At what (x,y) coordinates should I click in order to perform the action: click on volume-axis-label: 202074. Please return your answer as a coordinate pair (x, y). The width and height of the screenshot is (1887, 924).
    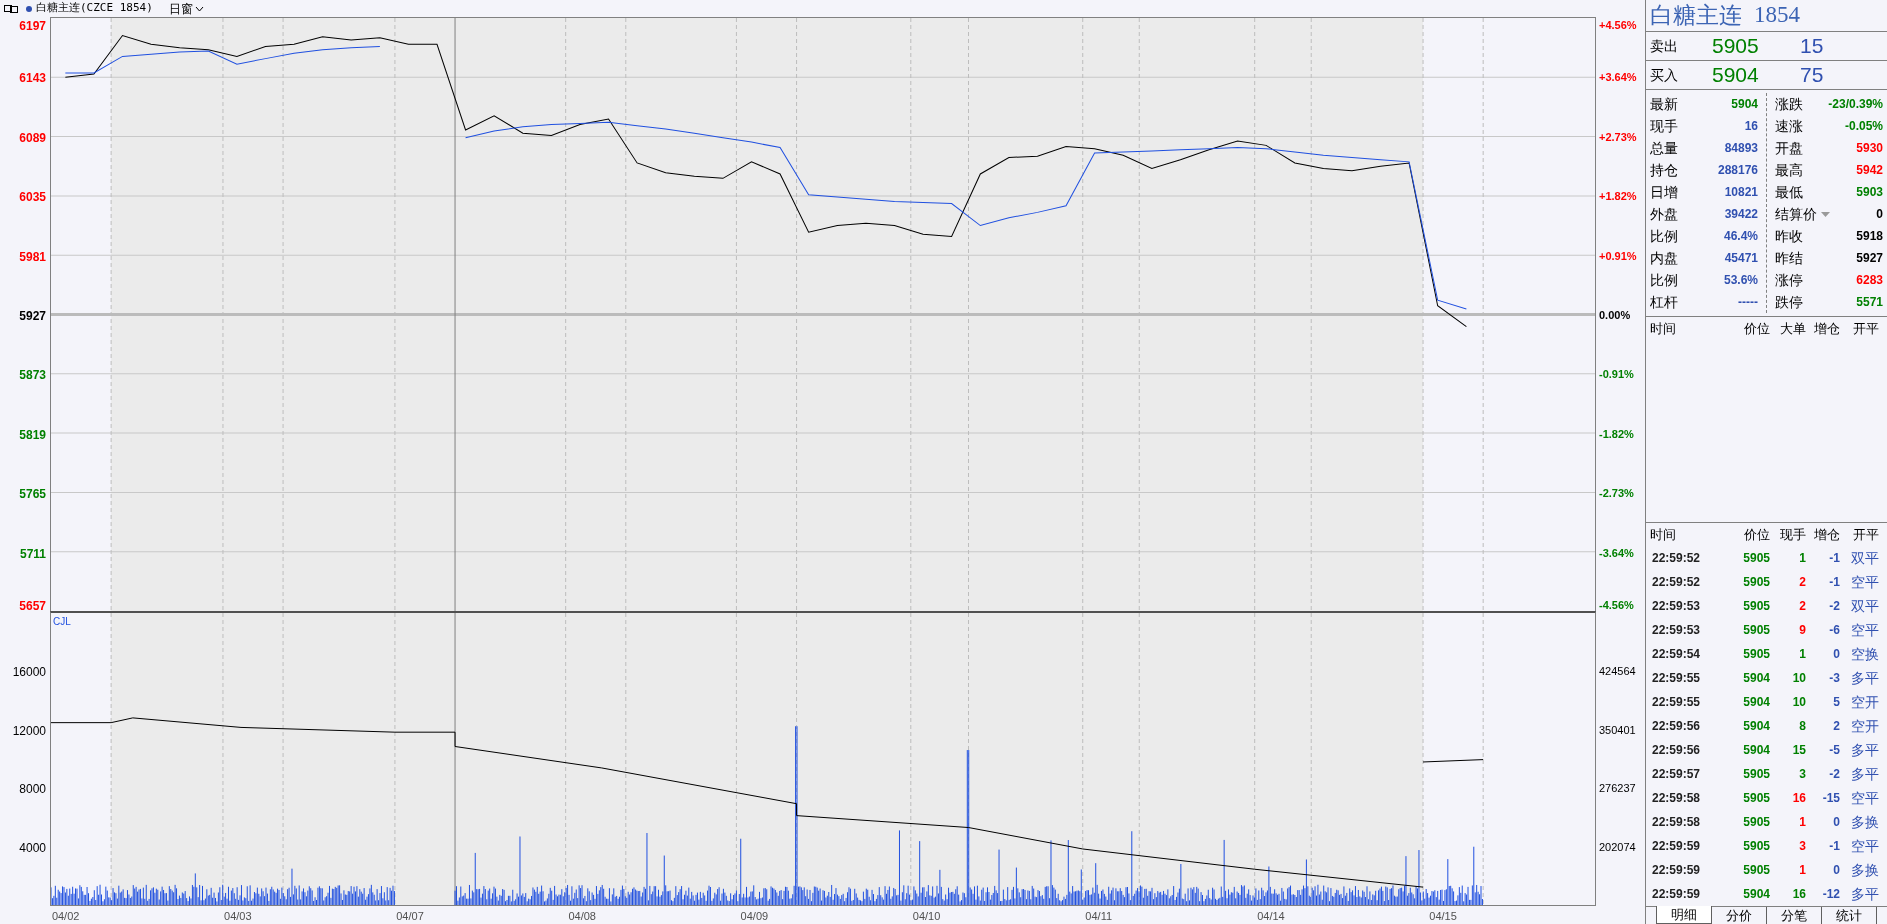
    Looking at the image, I should click on (1617, 848).